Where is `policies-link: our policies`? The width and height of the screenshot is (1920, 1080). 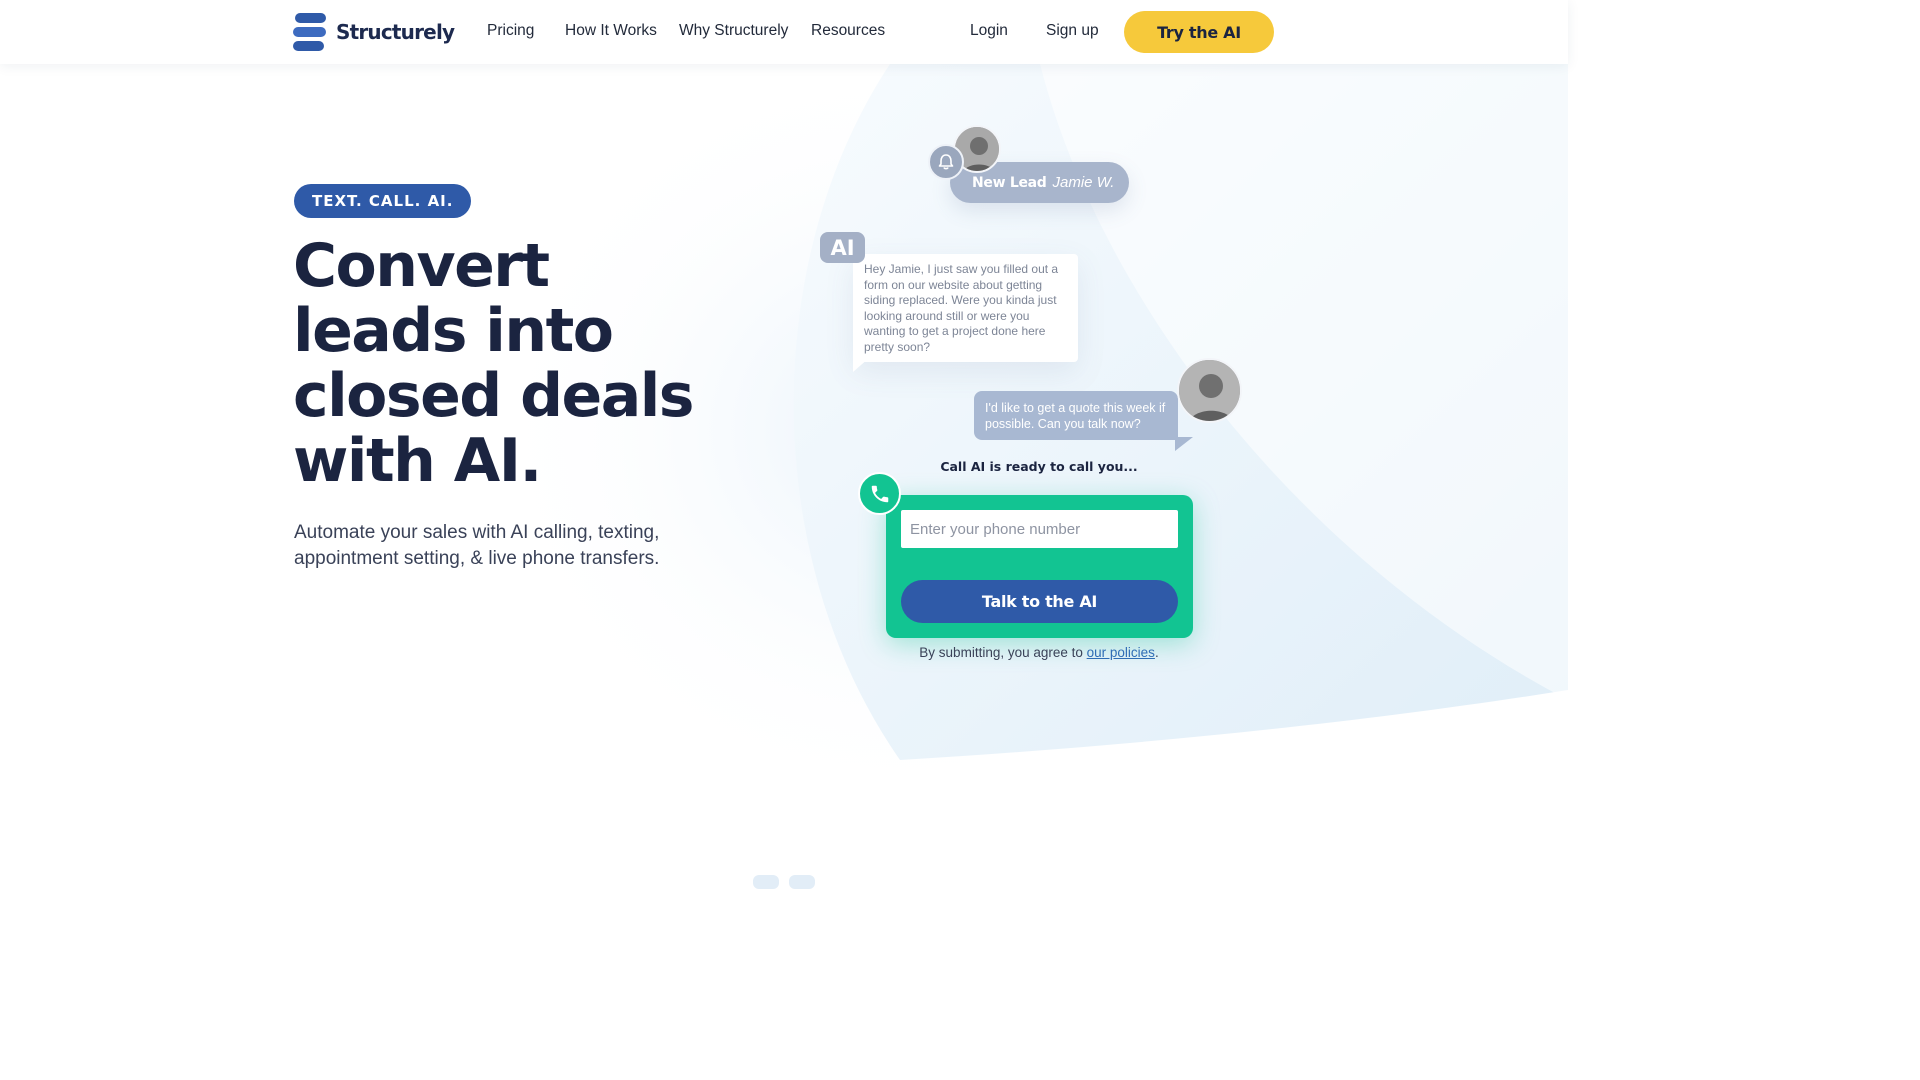
policies-link: our policies is located at coordinates (1121, 652).